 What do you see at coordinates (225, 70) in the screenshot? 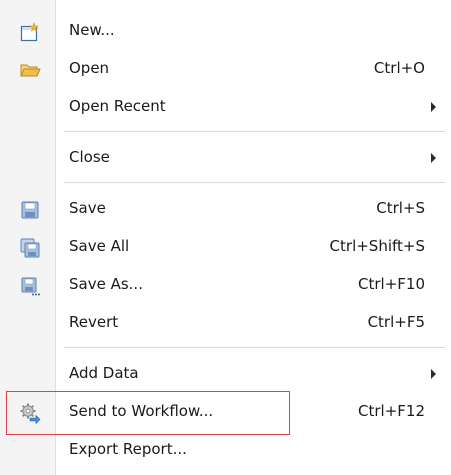
I see `menu-item-open: Open Ctrl+O` at bounding box center [225, 70].